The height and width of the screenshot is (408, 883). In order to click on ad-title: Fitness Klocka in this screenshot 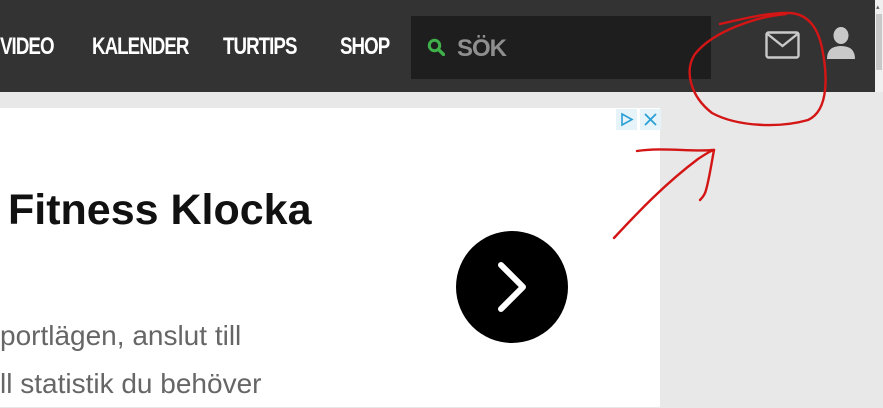, I will do `click(160, 210)`.